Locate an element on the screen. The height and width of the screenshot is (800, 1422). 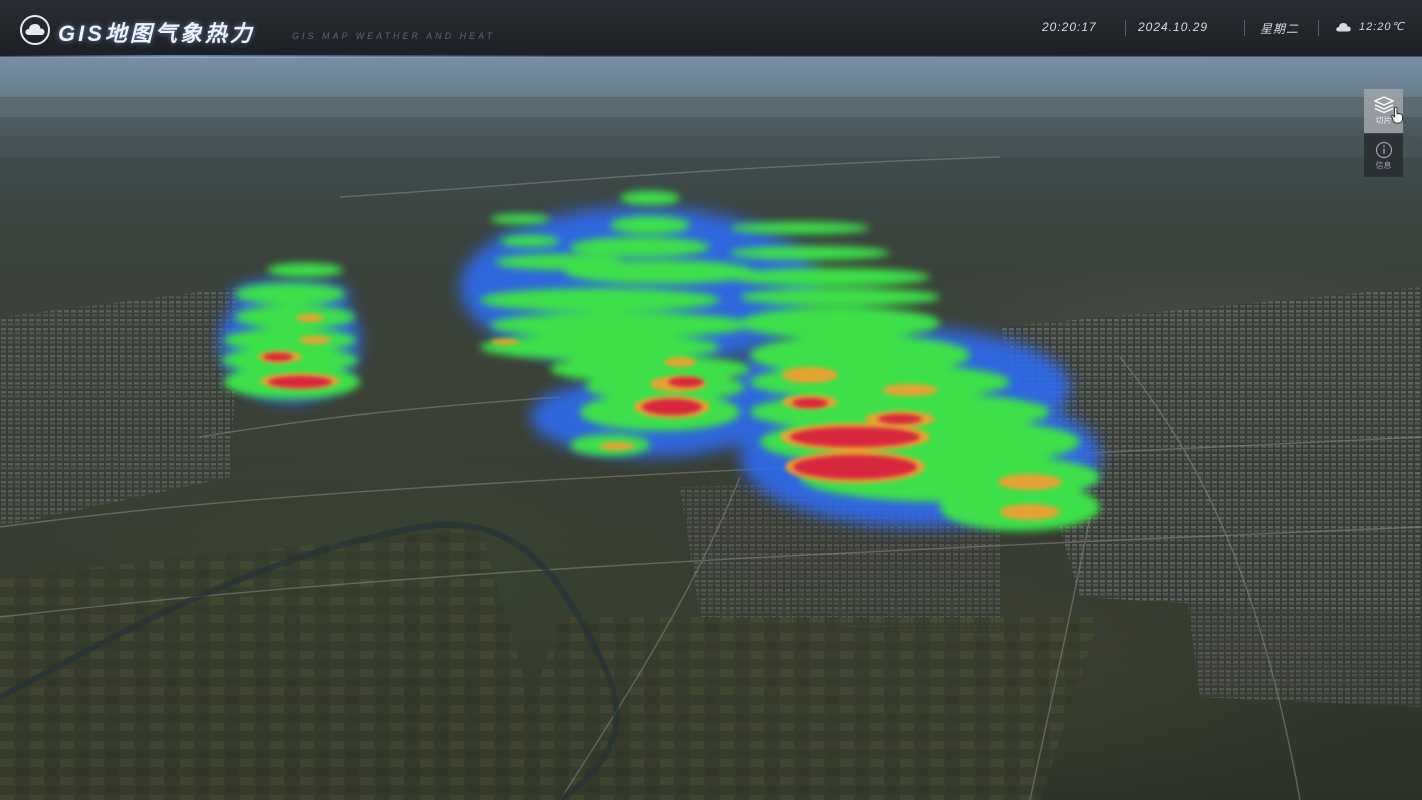
app-title: GIS地图气象热力 is located at coordinates (156, 33).